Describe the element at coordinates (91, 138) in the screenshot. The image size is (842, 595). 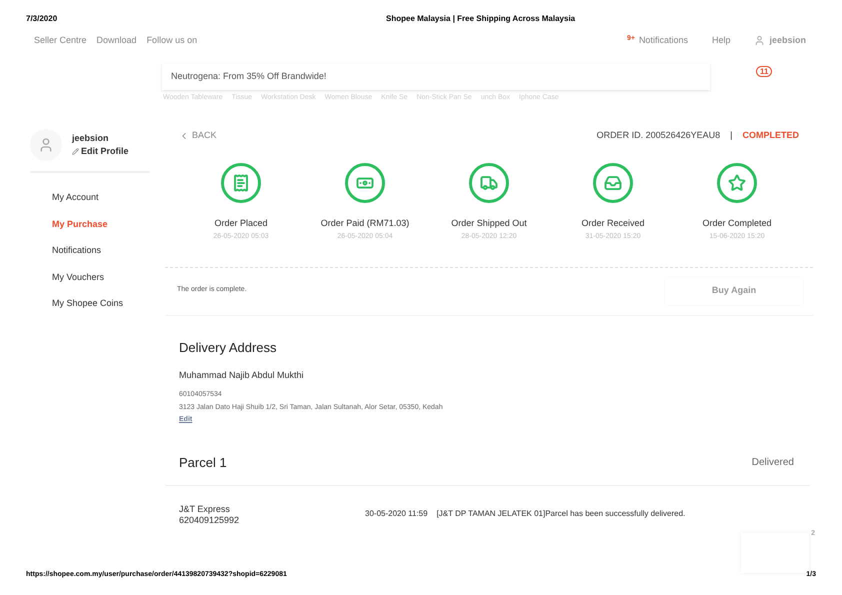
I see `sidebar-username: jeebsion` at that location.